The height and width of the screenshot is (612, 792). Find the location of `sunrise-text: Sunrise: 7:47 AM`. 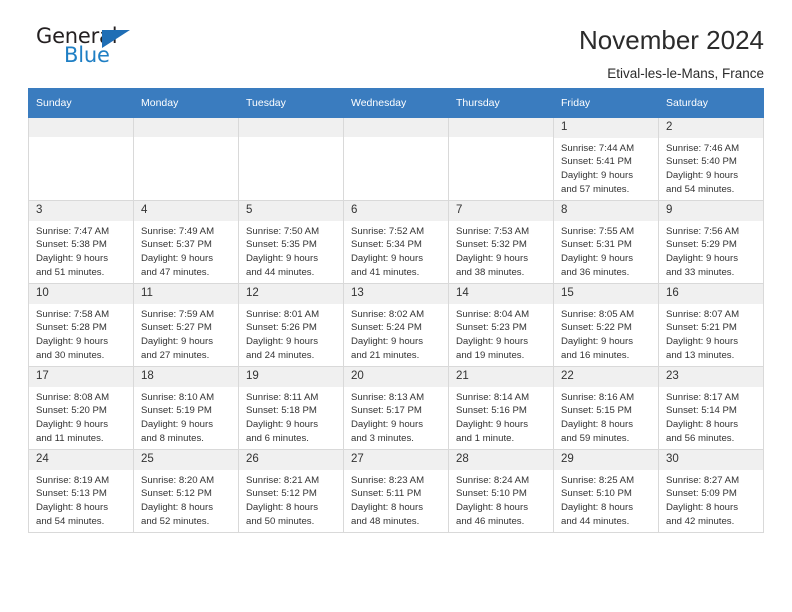

sunrise-text: Sunrise: 7:47 AM is located at coordinates (73, 231).